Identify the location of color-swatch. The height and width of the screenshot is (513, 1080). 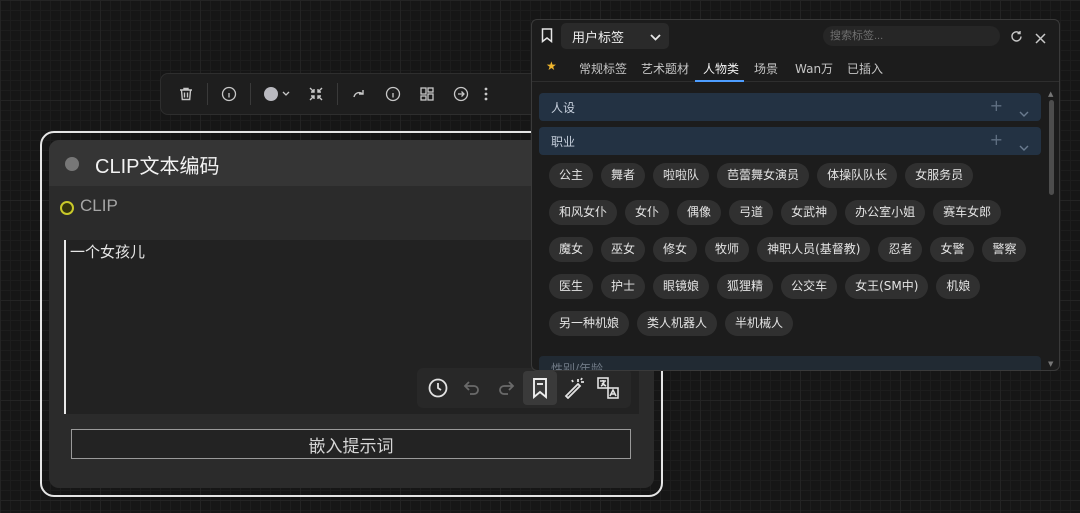
(271, 94).